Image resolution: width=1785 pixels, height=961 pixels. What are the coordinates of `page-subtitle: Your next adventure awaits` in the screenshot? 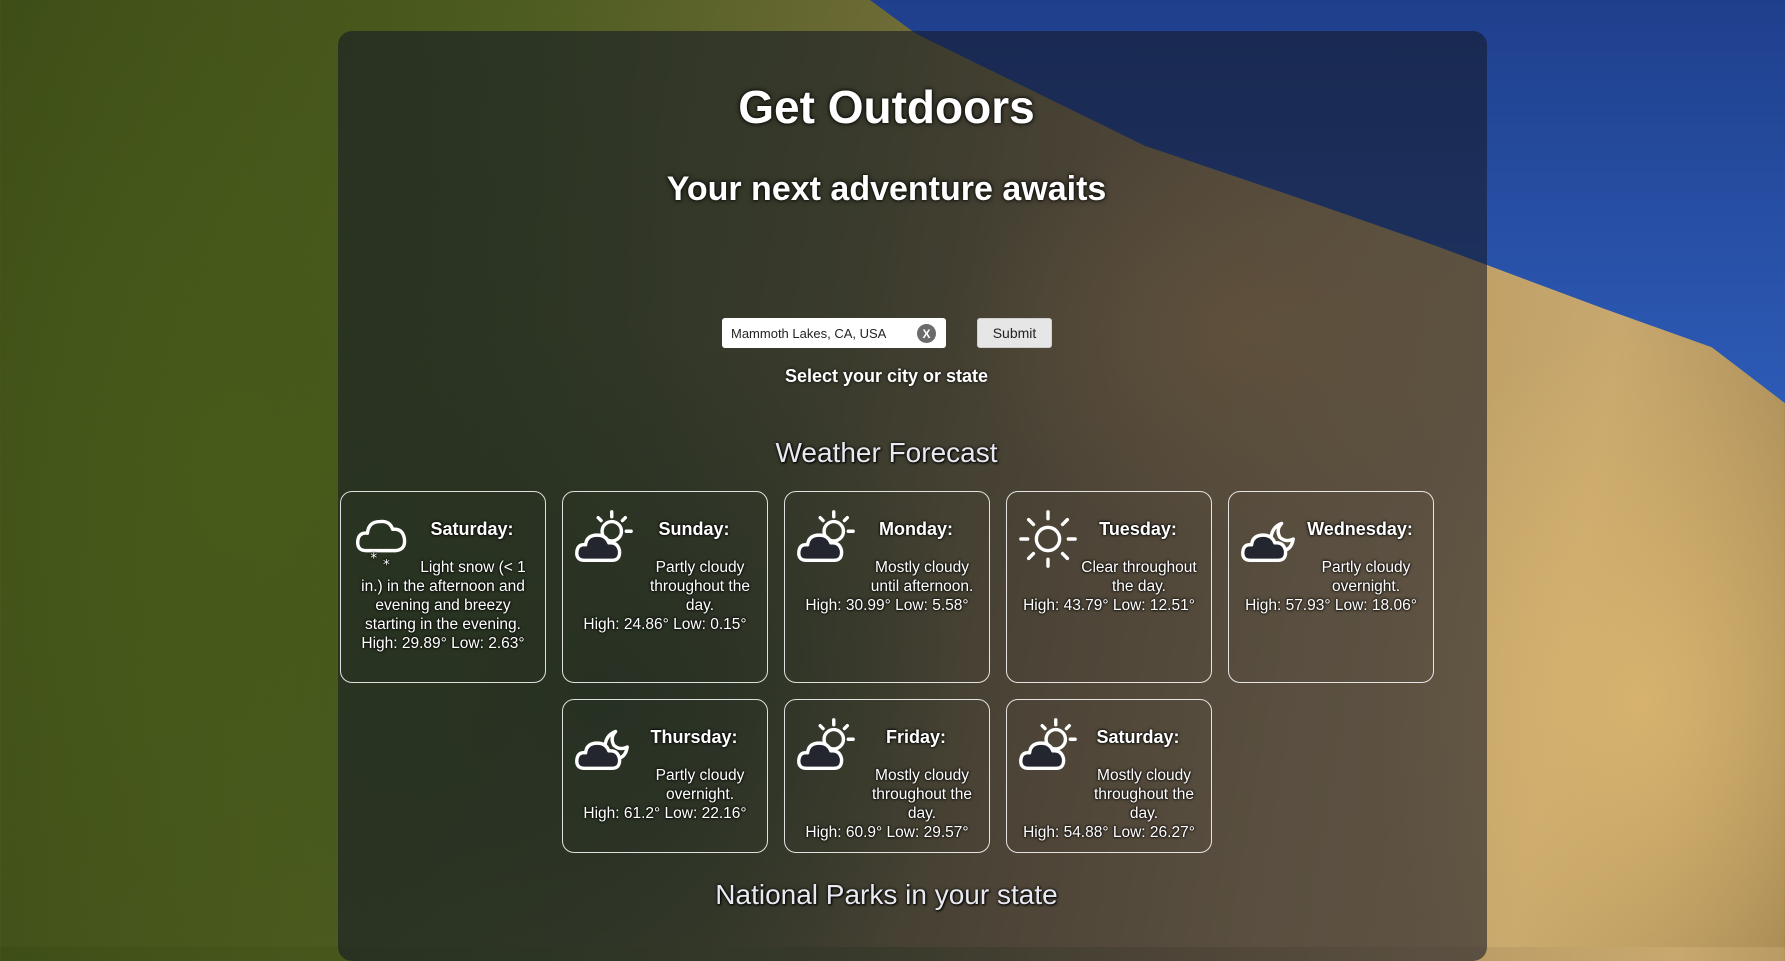 It's located at (886, 189).